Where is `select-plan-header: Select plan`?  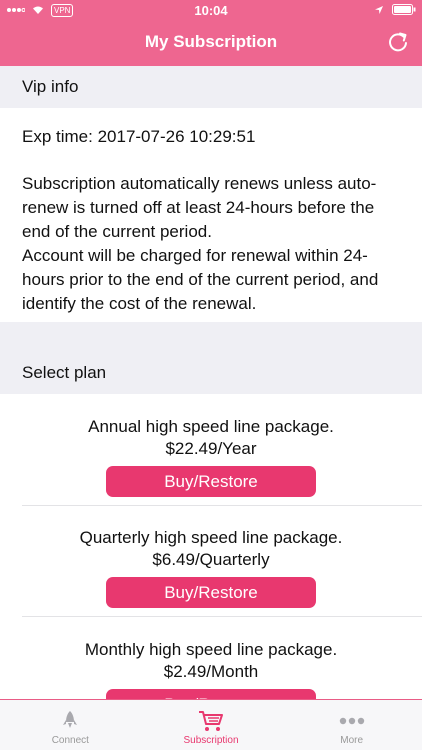
select-plan-header: Select plan is located at coordinates (64, 372).